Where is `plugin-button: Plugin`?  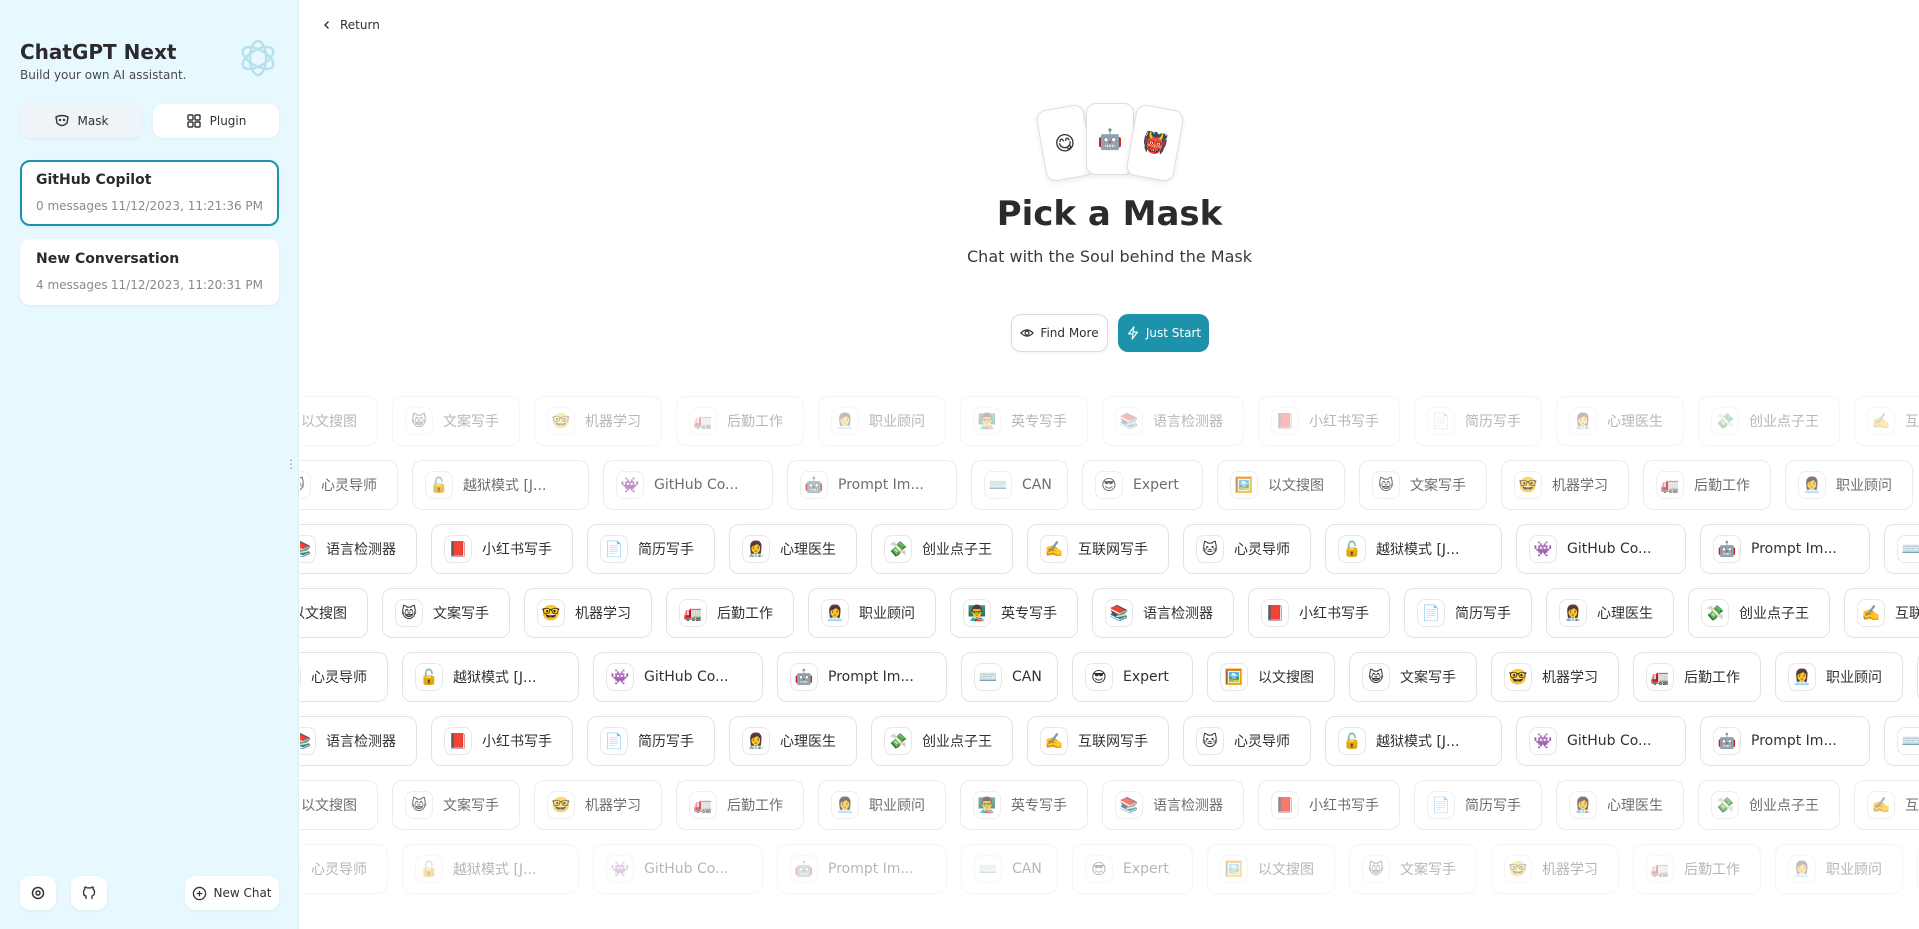
plugin-button: Plugin is located at coordinates (216, 121).